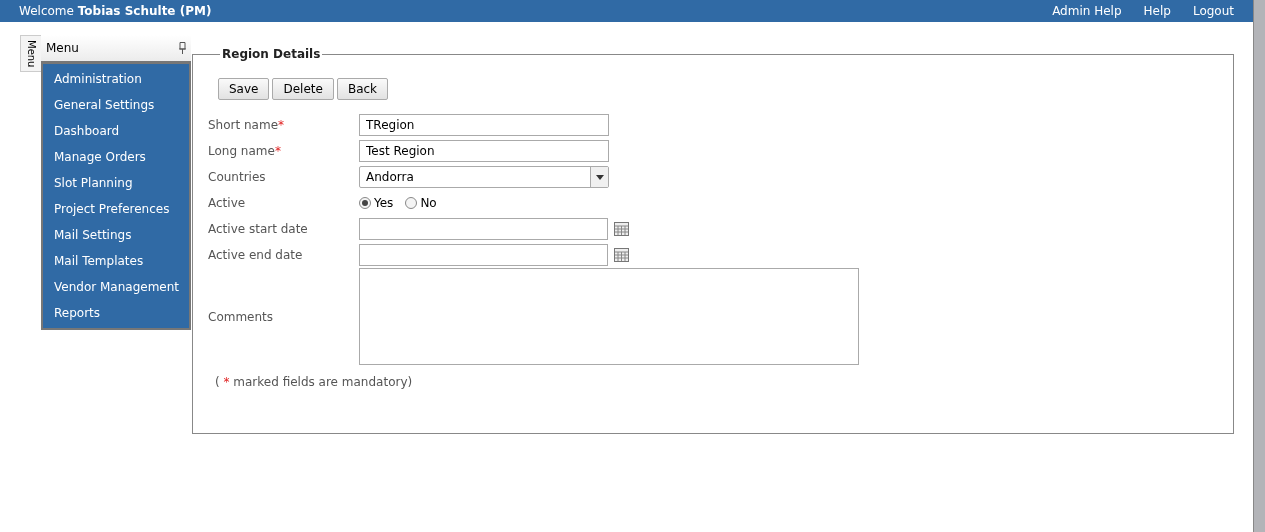 This screenshot has height=532, width=1265. Describe the element at coordinates (116, 131) in the screenshot. I see `menu-item: Dashboard` at that location.